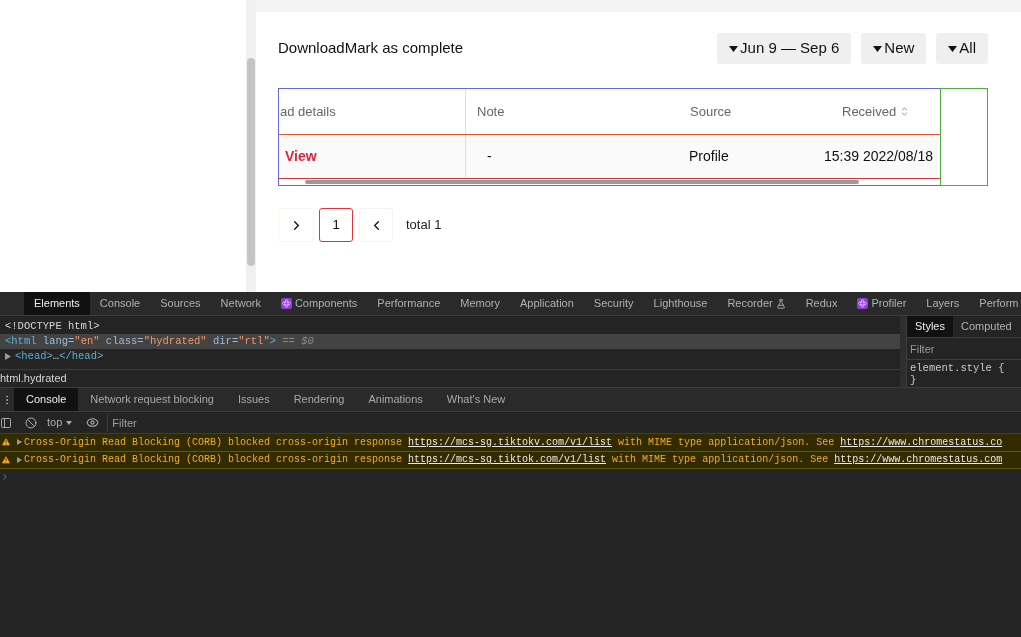  What do you see at coordinates (878, 156) in the screenshot?
I see `table-cell-text: 15:39 2022/08/18` at bounding box center [878, 156].